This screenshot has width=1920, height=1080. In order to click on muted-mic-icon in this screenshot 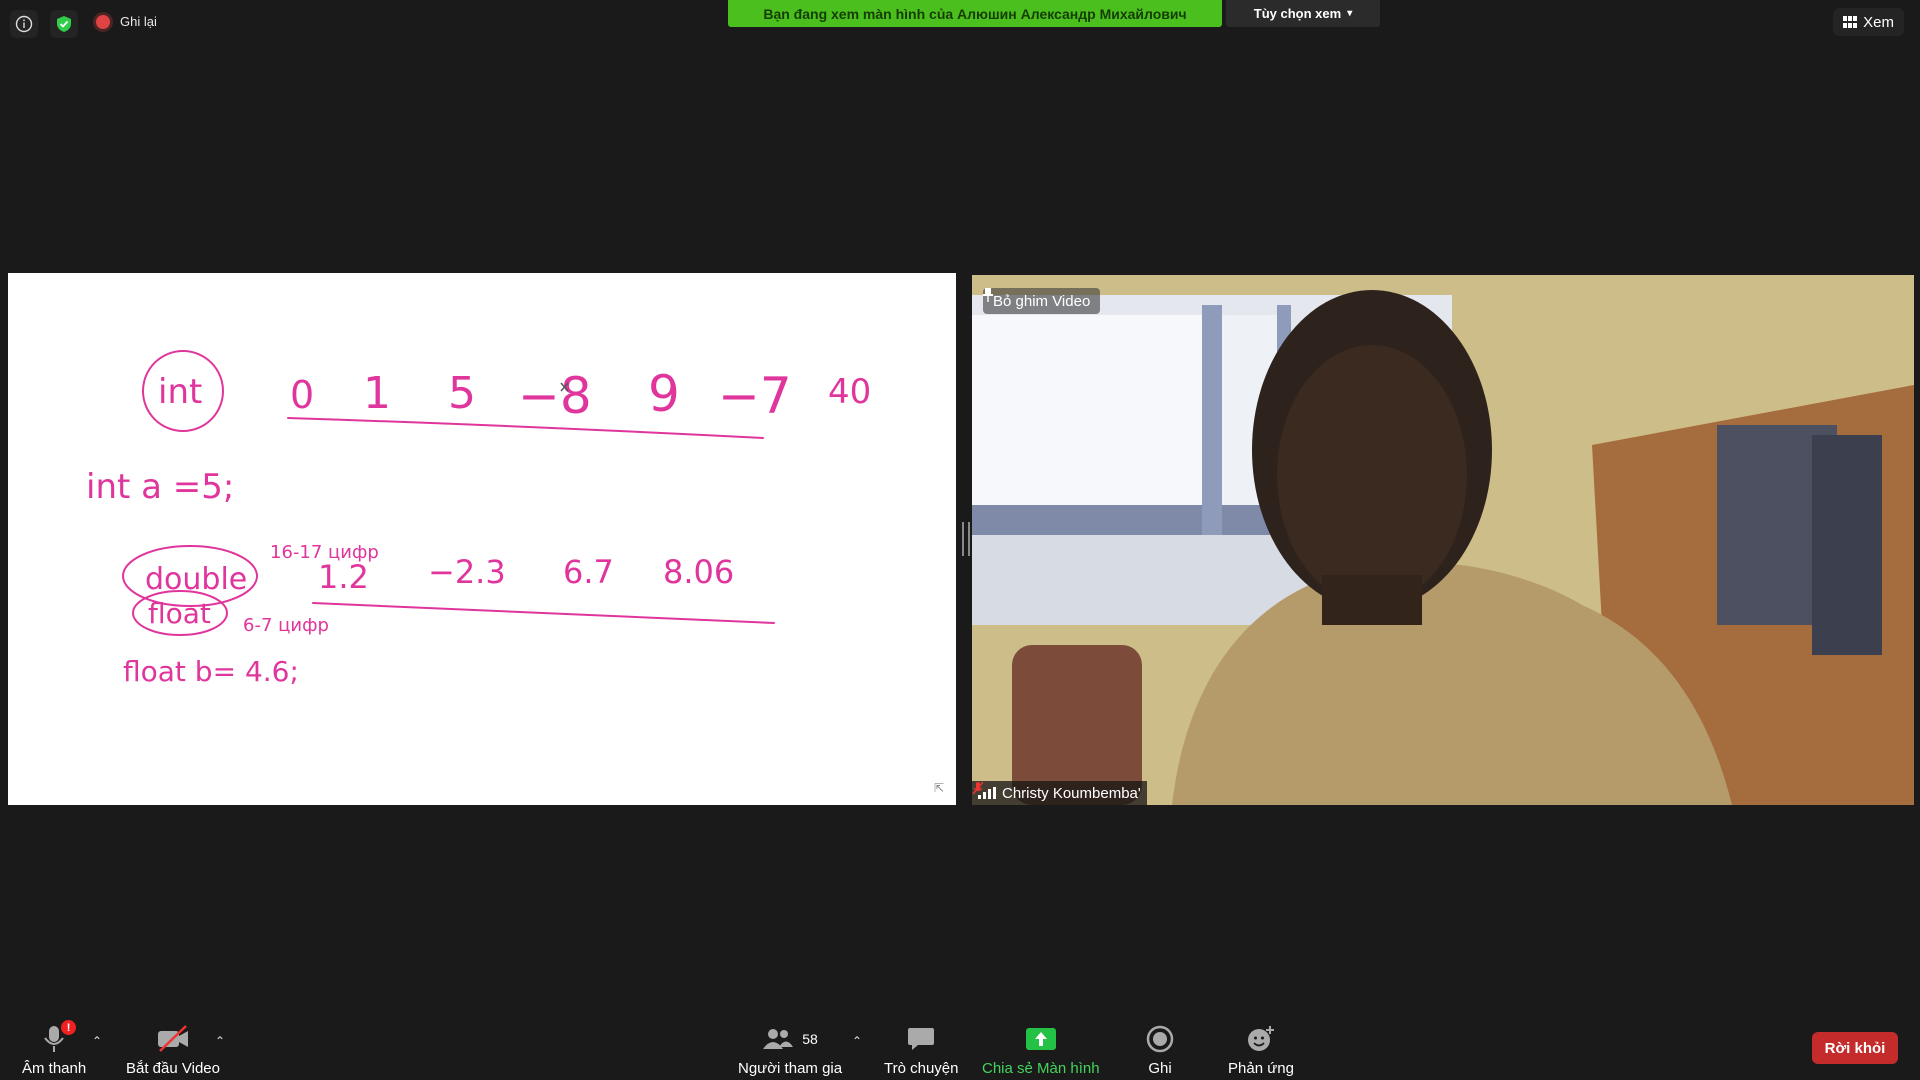, I will do `click(978, 788)`.